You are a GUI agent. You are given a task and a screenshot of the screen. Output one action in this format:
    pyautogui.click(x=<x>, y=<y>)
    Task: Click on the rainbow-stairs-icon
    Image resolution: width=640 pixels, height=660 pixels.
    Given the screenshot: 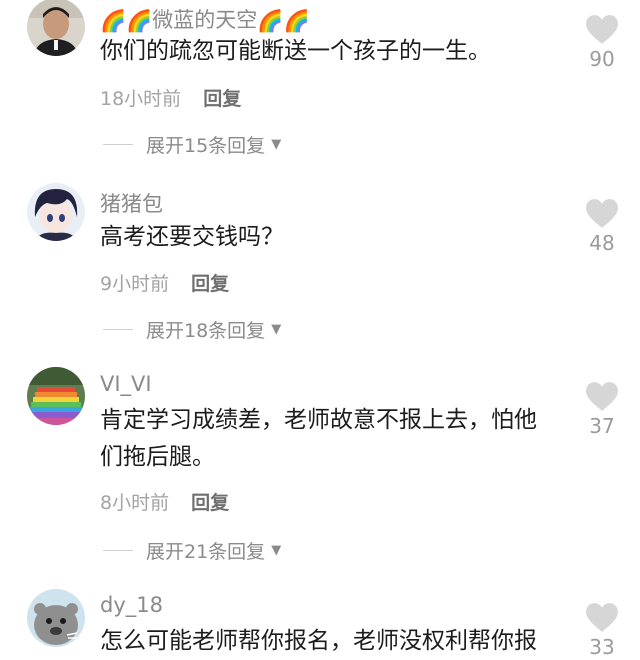 What is the action you would take?
    pyautogui.click(x=56, y=396)
    